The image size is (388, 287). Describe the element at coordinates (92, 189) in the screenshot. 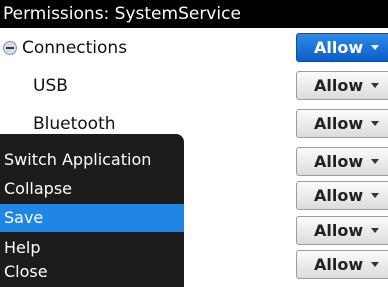

I see `menu-item-collapse: Collapse` at that location.